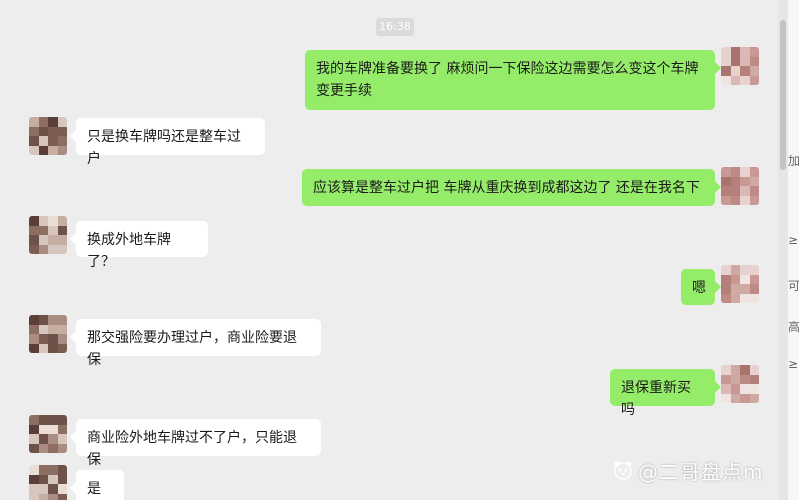 The height and width of the screenshot is (500, 799). What do you see at coordinates (192, 449) in the screenshot?
I see `message-text: 商业险外地车牌过不了户，只能退保` at bounding box center [192, 449].